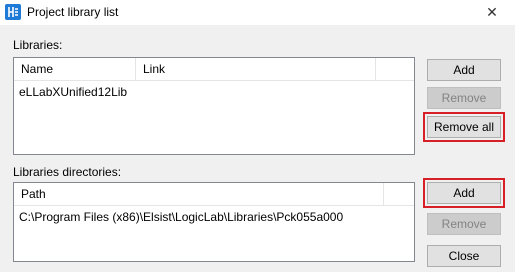 The image size is (515, 272). I want to click on close-window-button: ✕, so click(492, 12).